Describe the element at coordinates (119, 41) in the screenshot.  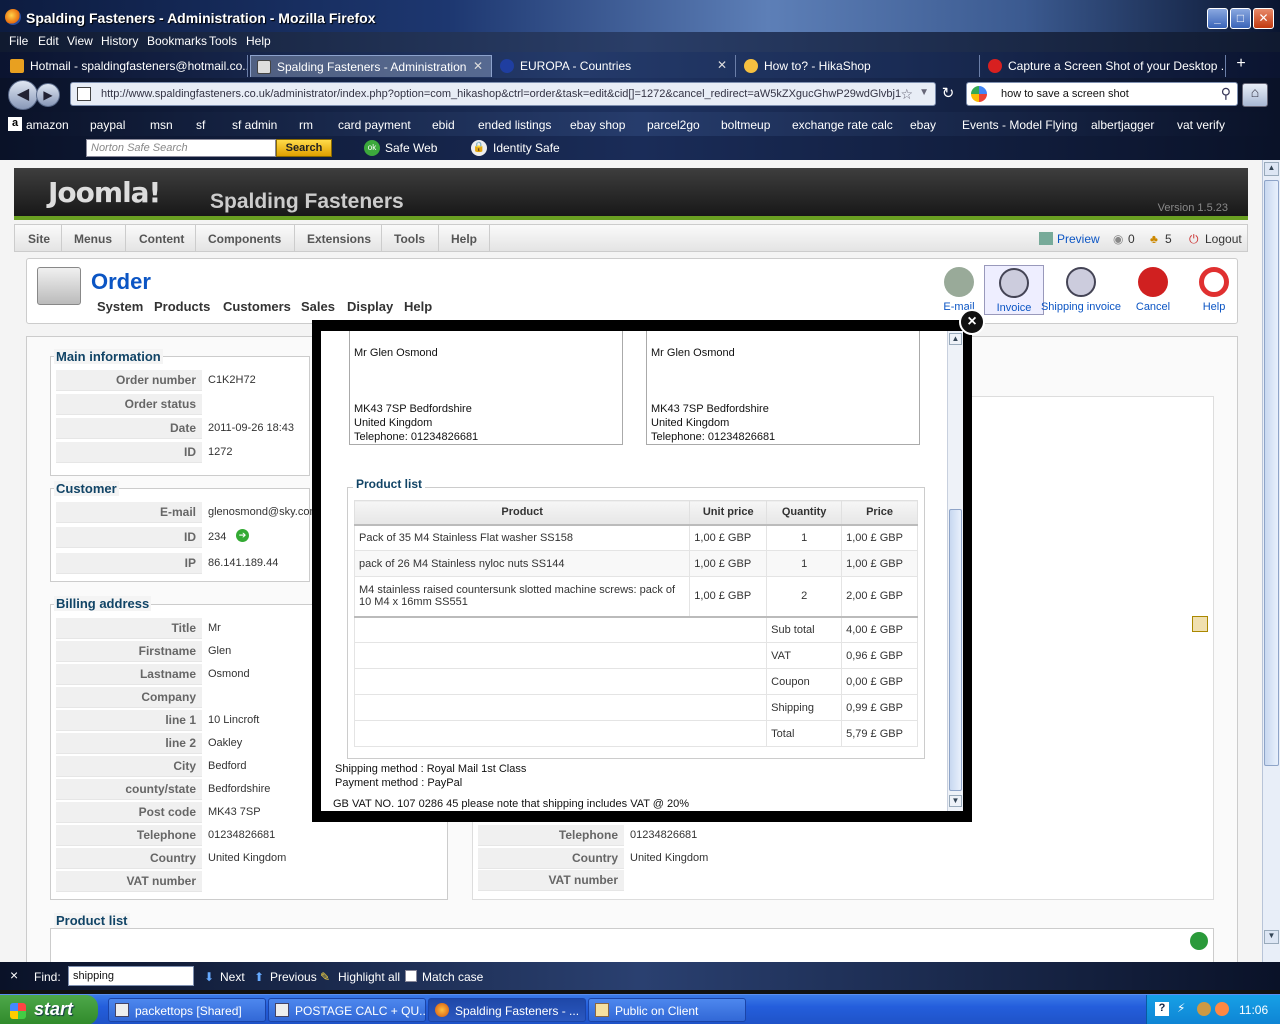
I see `menu-history: History` at that location.